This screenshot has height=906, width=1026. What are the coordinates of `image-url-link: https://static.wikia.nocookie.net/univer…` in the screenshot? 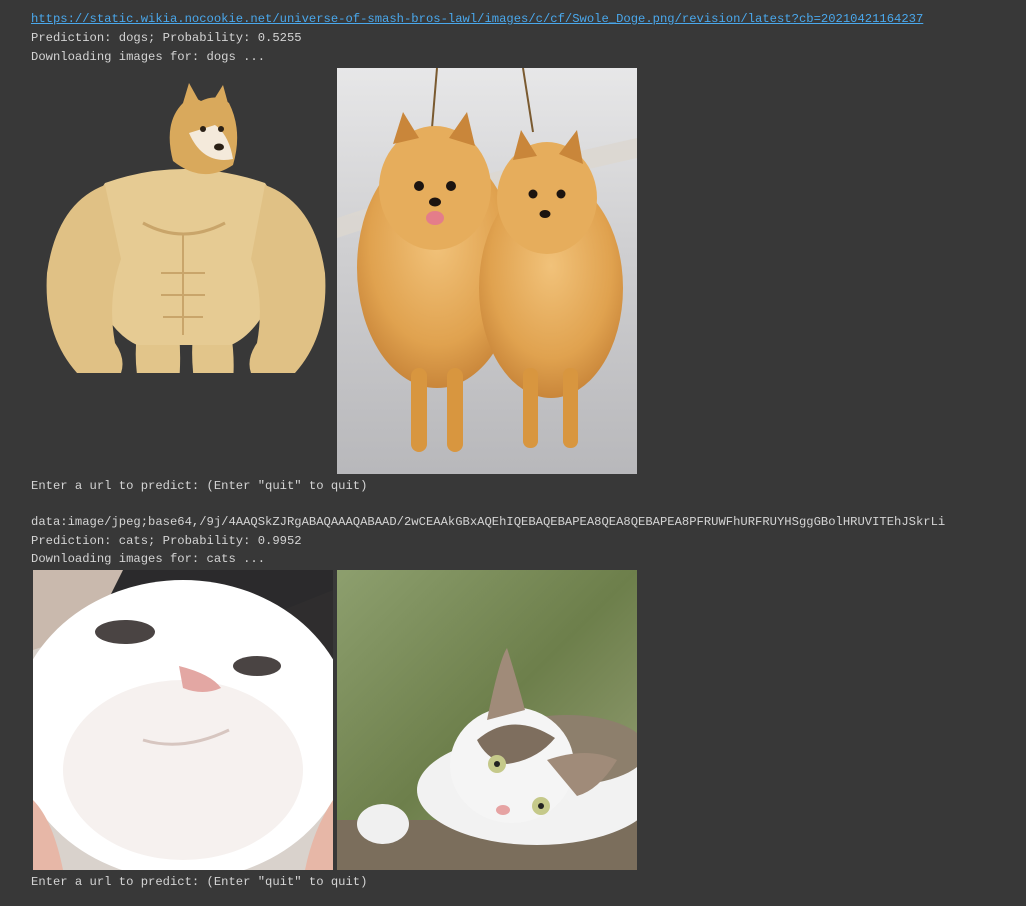 It's located at (477, 19).